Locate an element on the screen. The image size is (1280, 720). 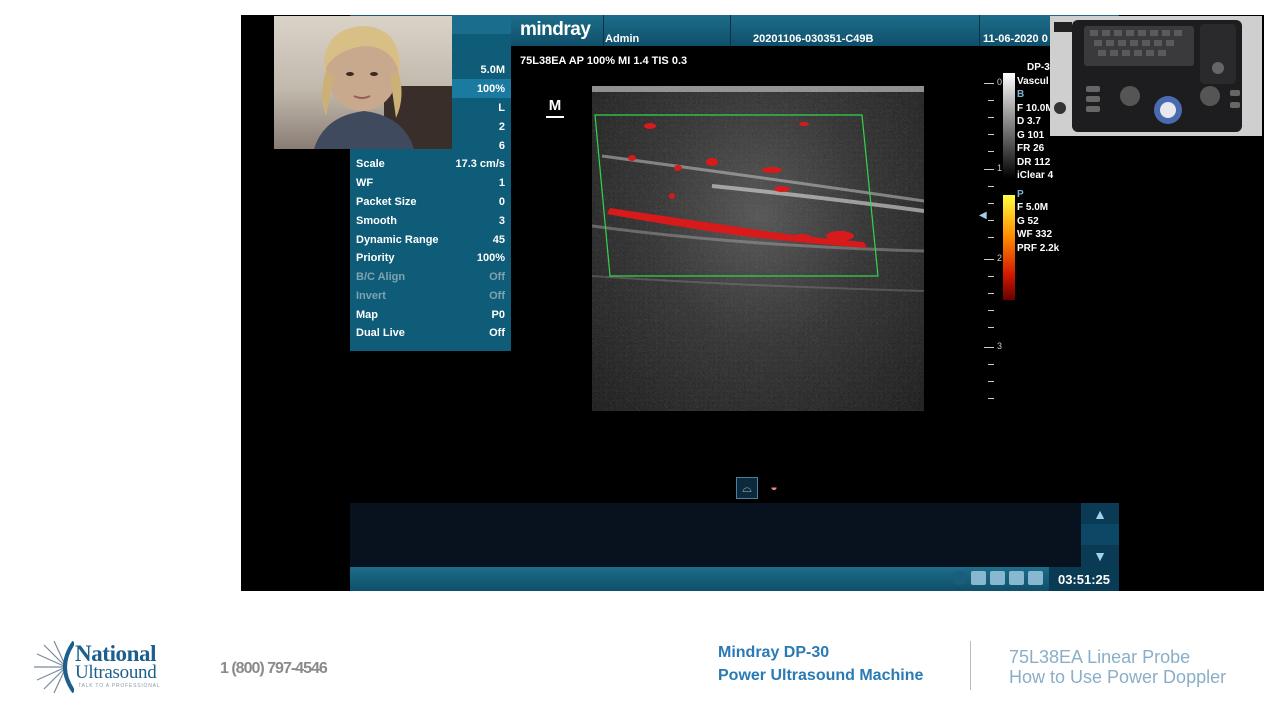
brand-logo: mindray is located at coordinates (555, 29).